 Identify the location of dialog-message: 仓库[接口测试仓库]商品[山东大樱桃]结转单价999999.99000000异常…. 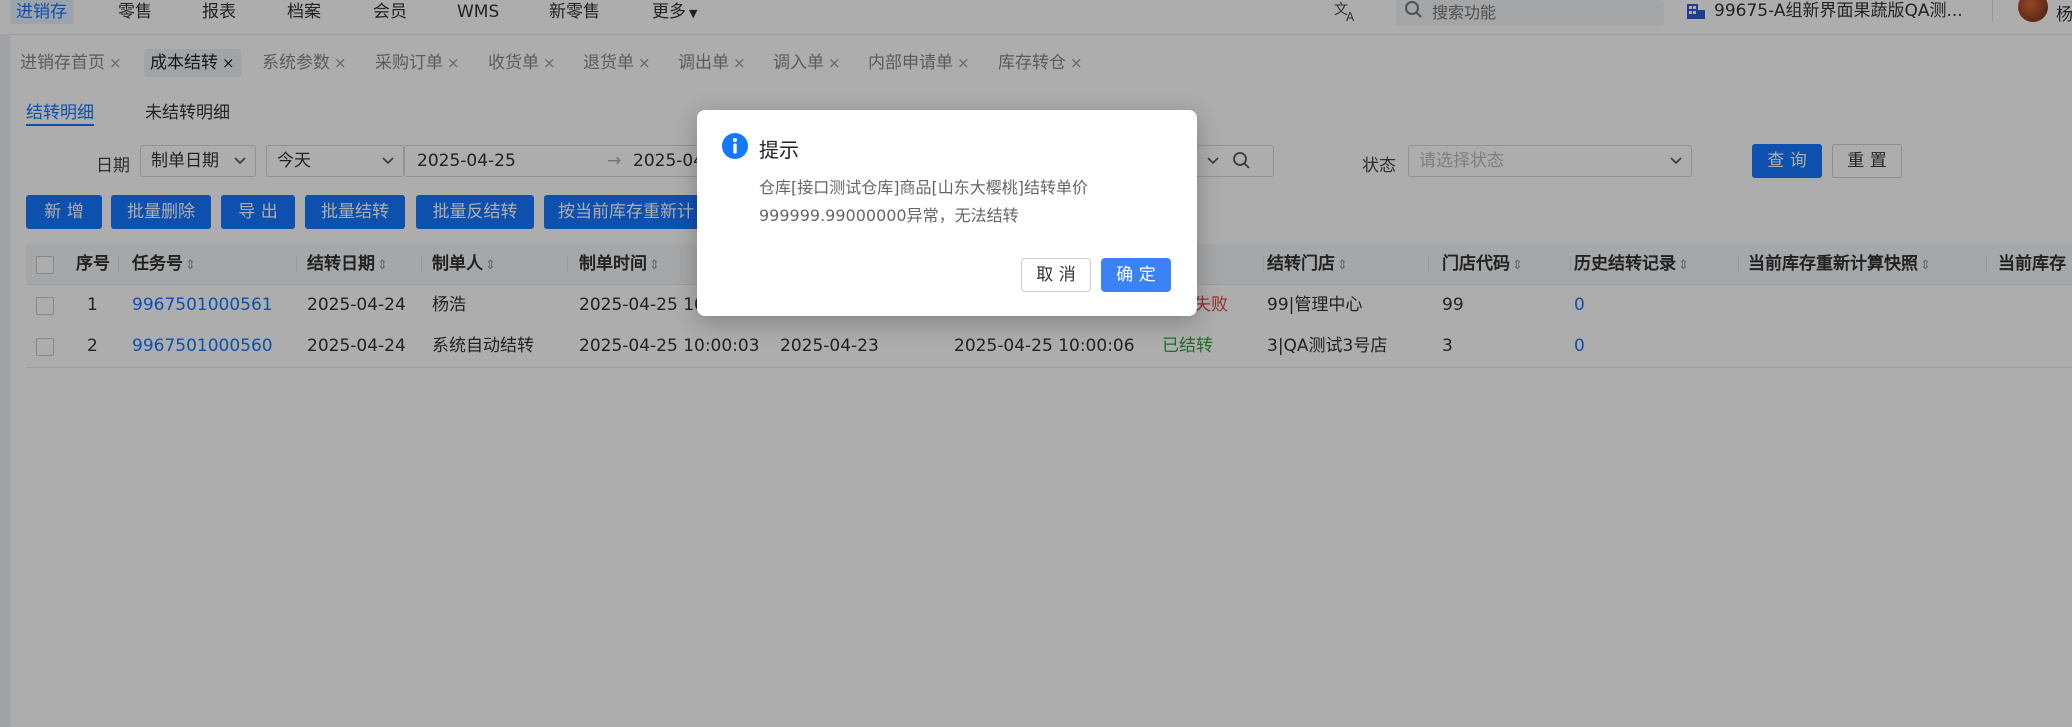
(923, 201).